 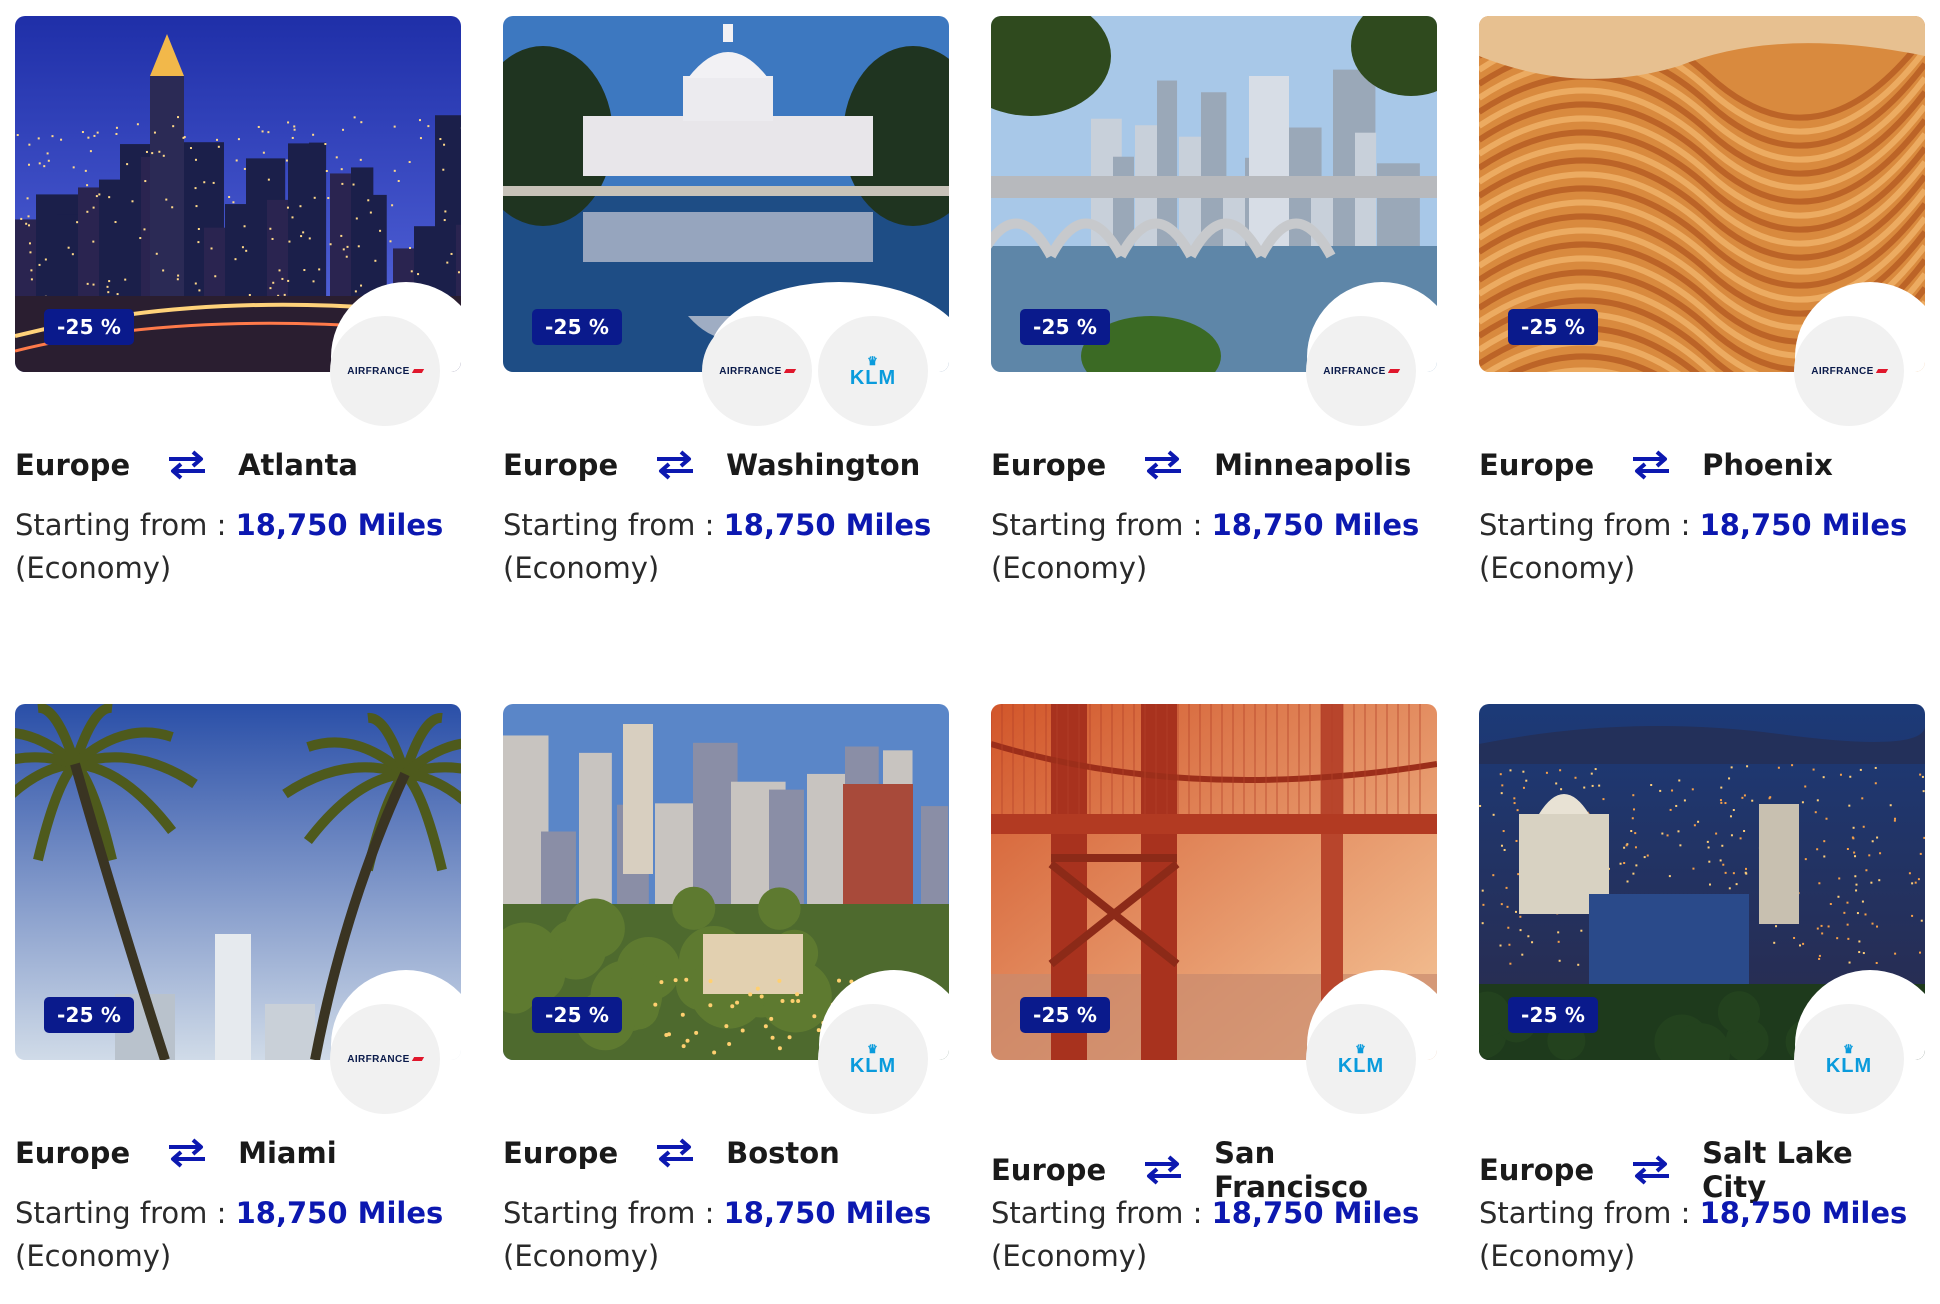 I want to click on destination-label: Atlanta, so click(x=298, y=465).